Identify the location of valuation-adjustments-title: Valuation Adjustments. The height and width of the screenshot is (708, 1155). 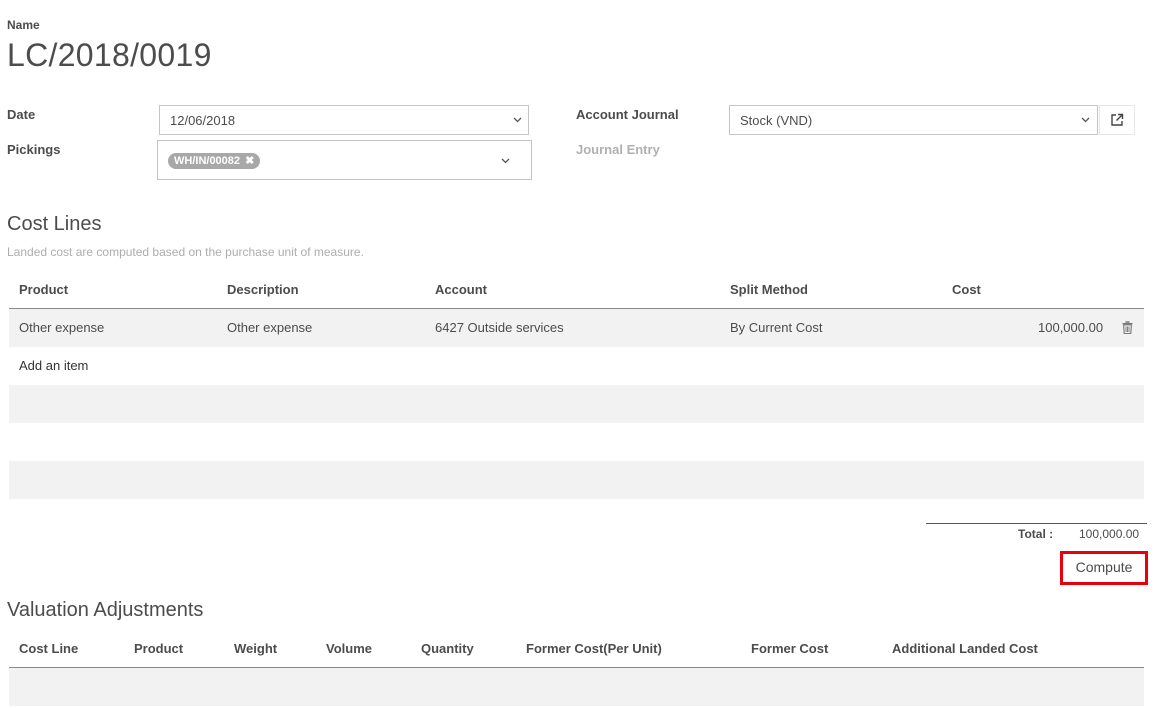
(105, 610).